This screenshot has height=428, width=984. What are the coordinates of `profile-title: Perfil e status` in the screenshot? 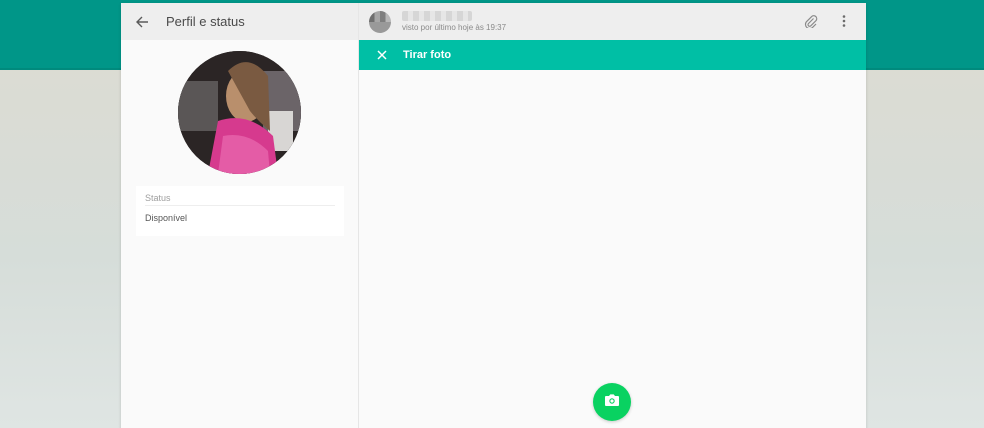 It's located at (205, 21).